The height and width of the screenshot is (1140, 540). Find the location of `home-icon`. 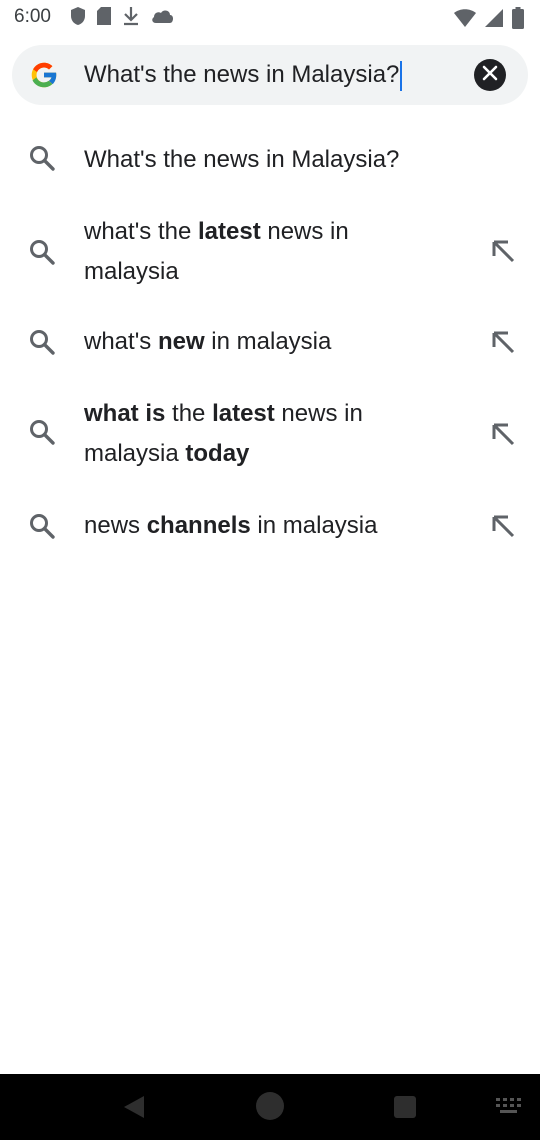

home-icon is located at coordinates (270, 1106).